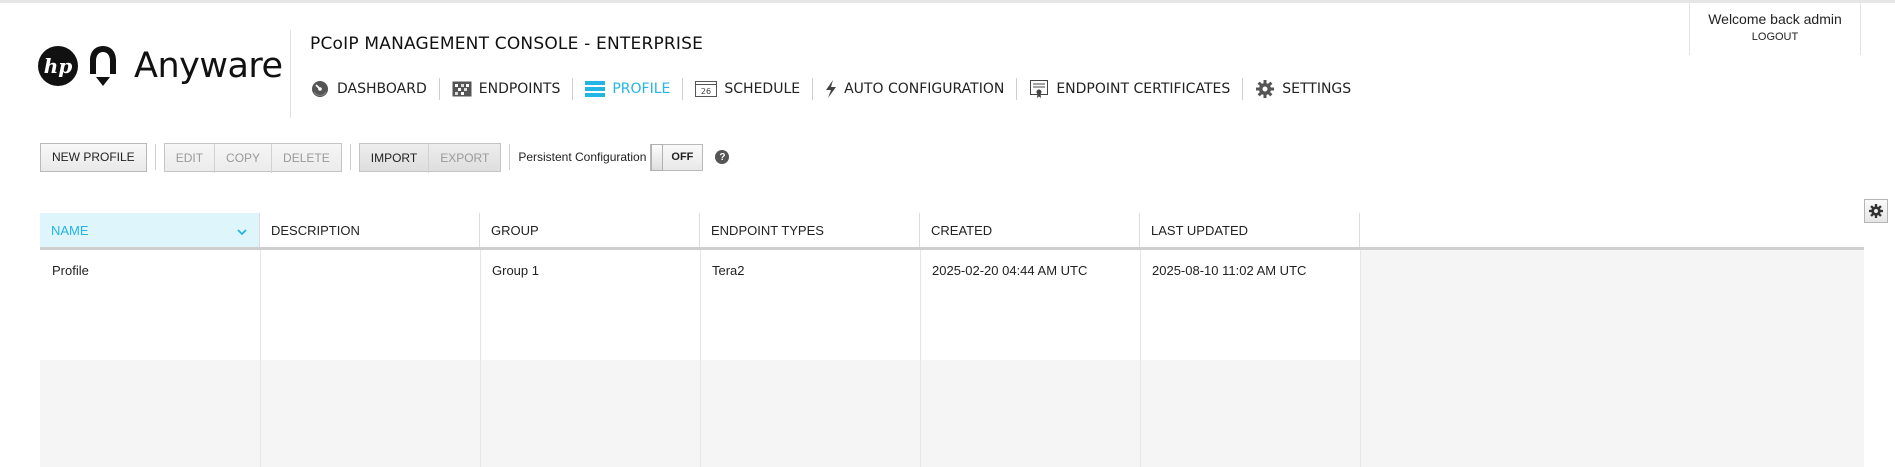  What do you see at coordinates (582, 157) in the screenshot?
I see `persistent-configuration-label: Persistent Configuration` at bounding box center [582, 157].